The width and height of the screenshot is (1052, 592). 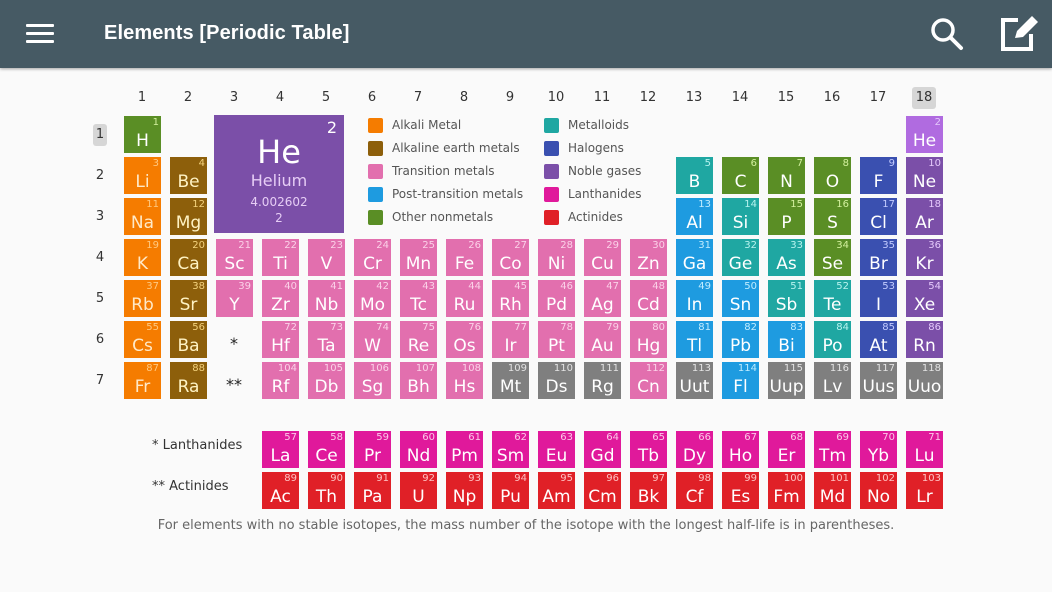 What do you see at coordinates (648, 97) in the screenshot?
I see `group-number: 12` at bounding box center [648, 97].